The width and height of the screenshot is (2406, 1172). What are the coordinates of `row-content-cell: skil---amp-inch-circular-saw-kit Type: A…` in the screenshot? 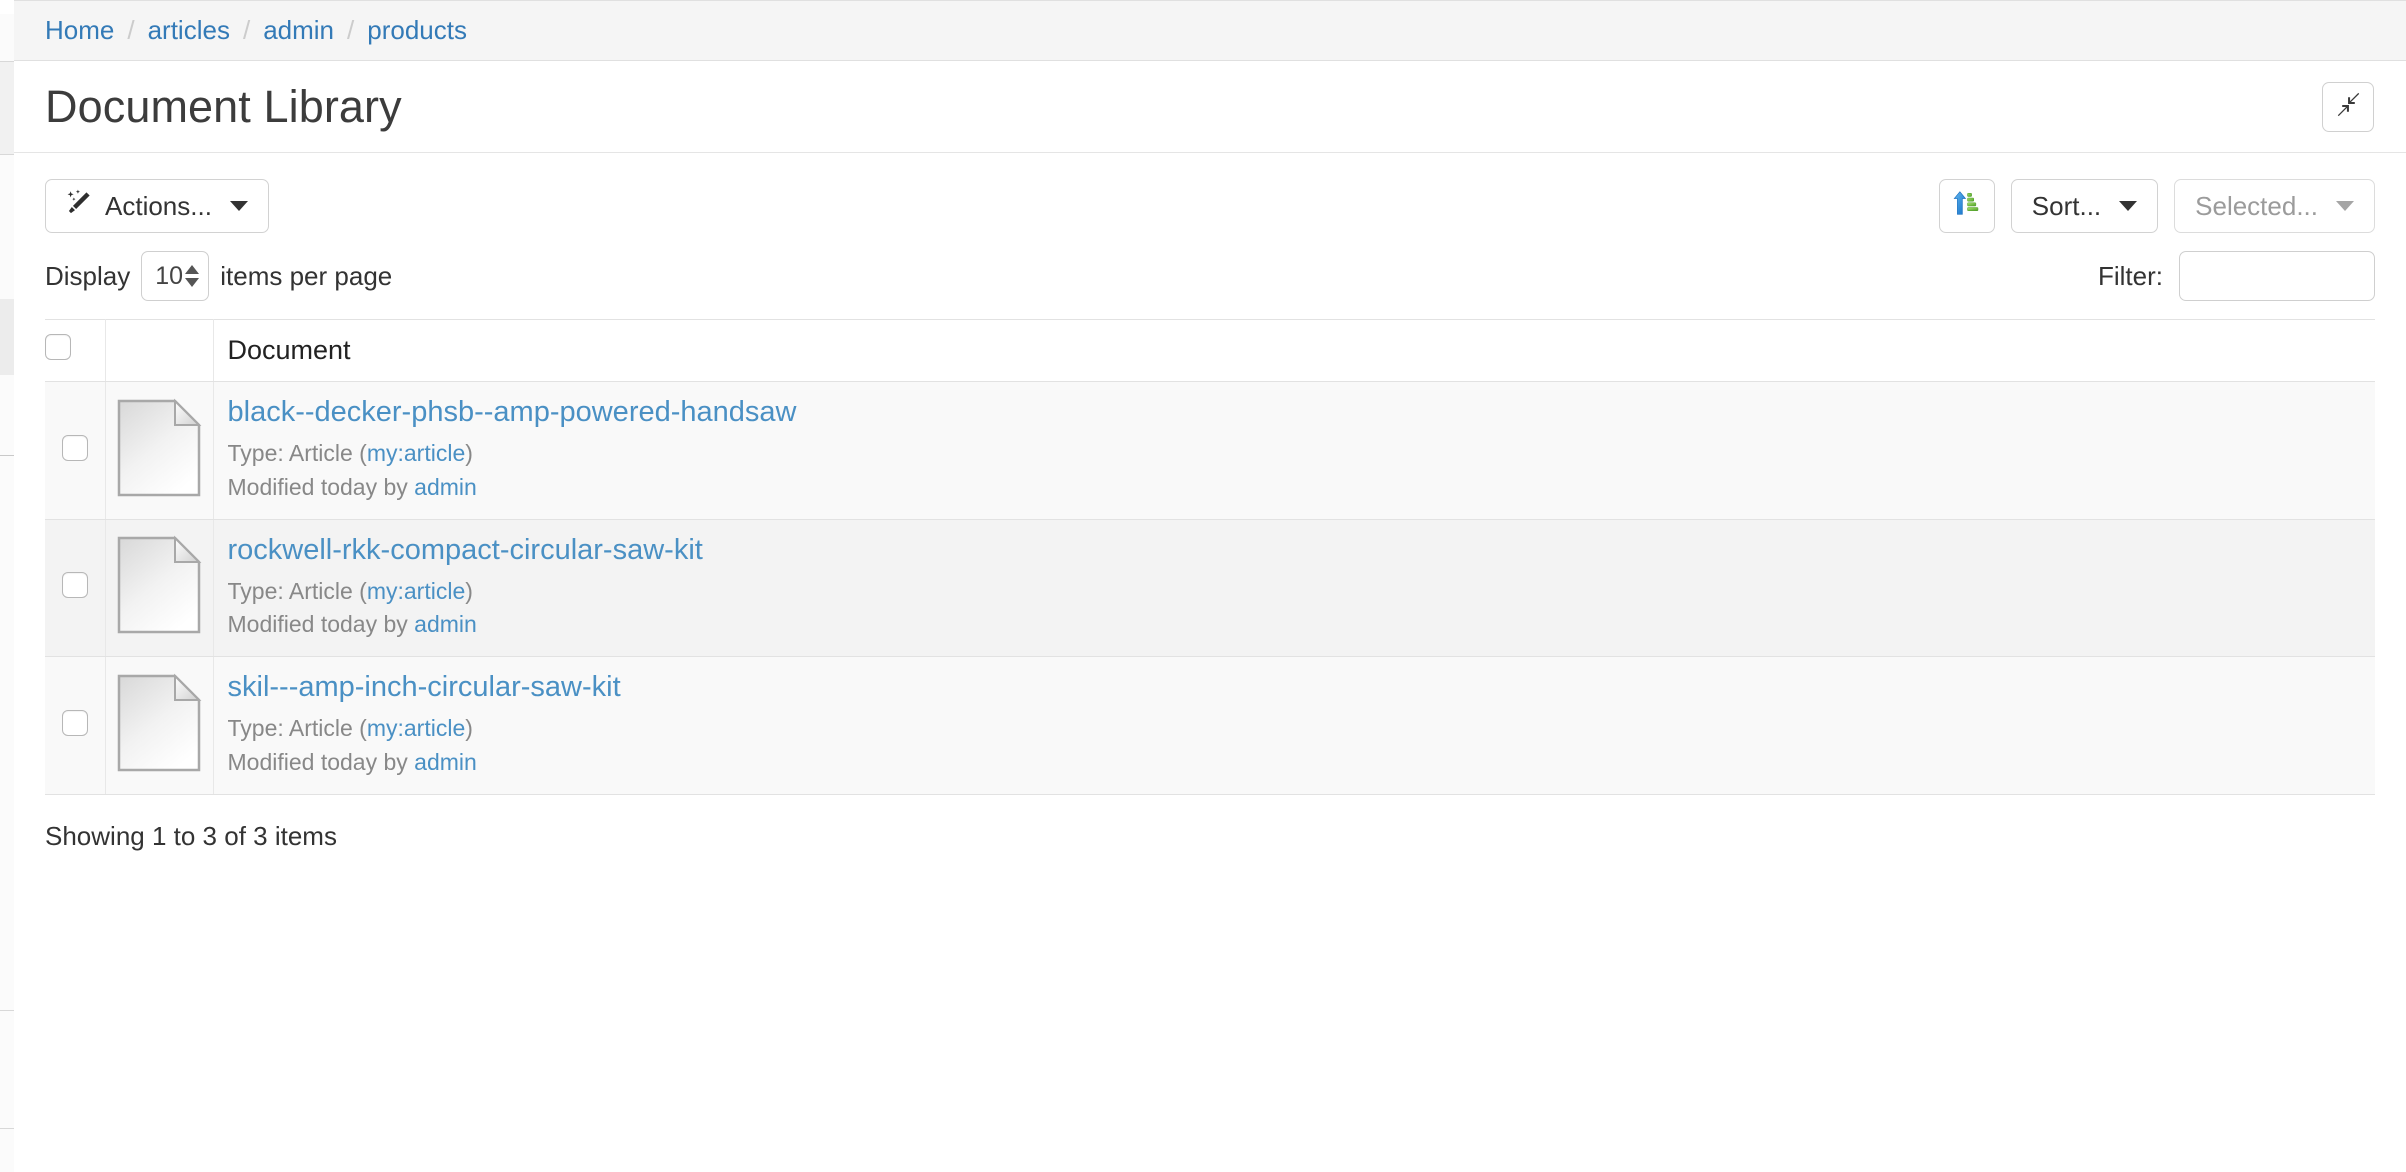 It's located at (1294, 725).